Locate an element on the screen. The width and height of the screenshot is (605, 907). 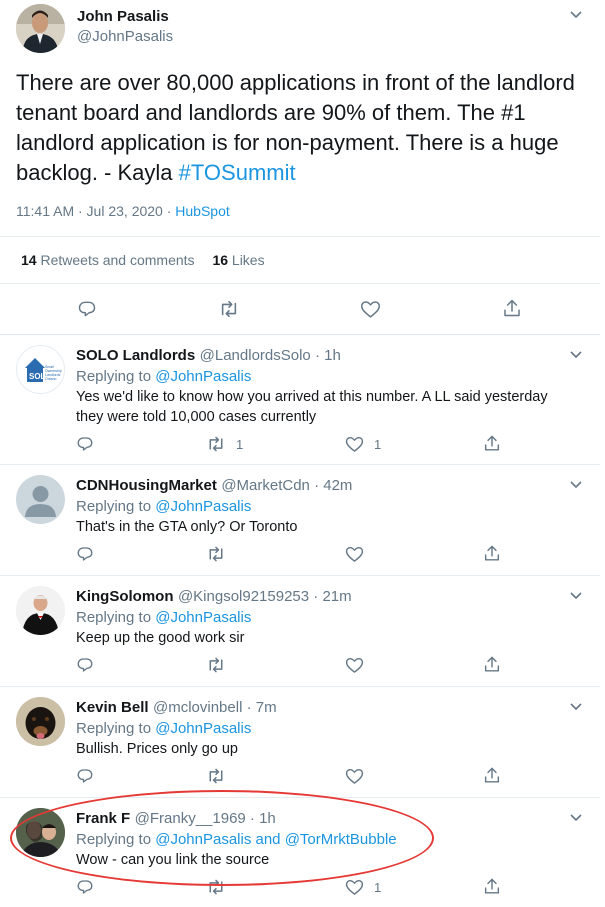
kevin-bell-avatar is located at coordinates (40, 721).